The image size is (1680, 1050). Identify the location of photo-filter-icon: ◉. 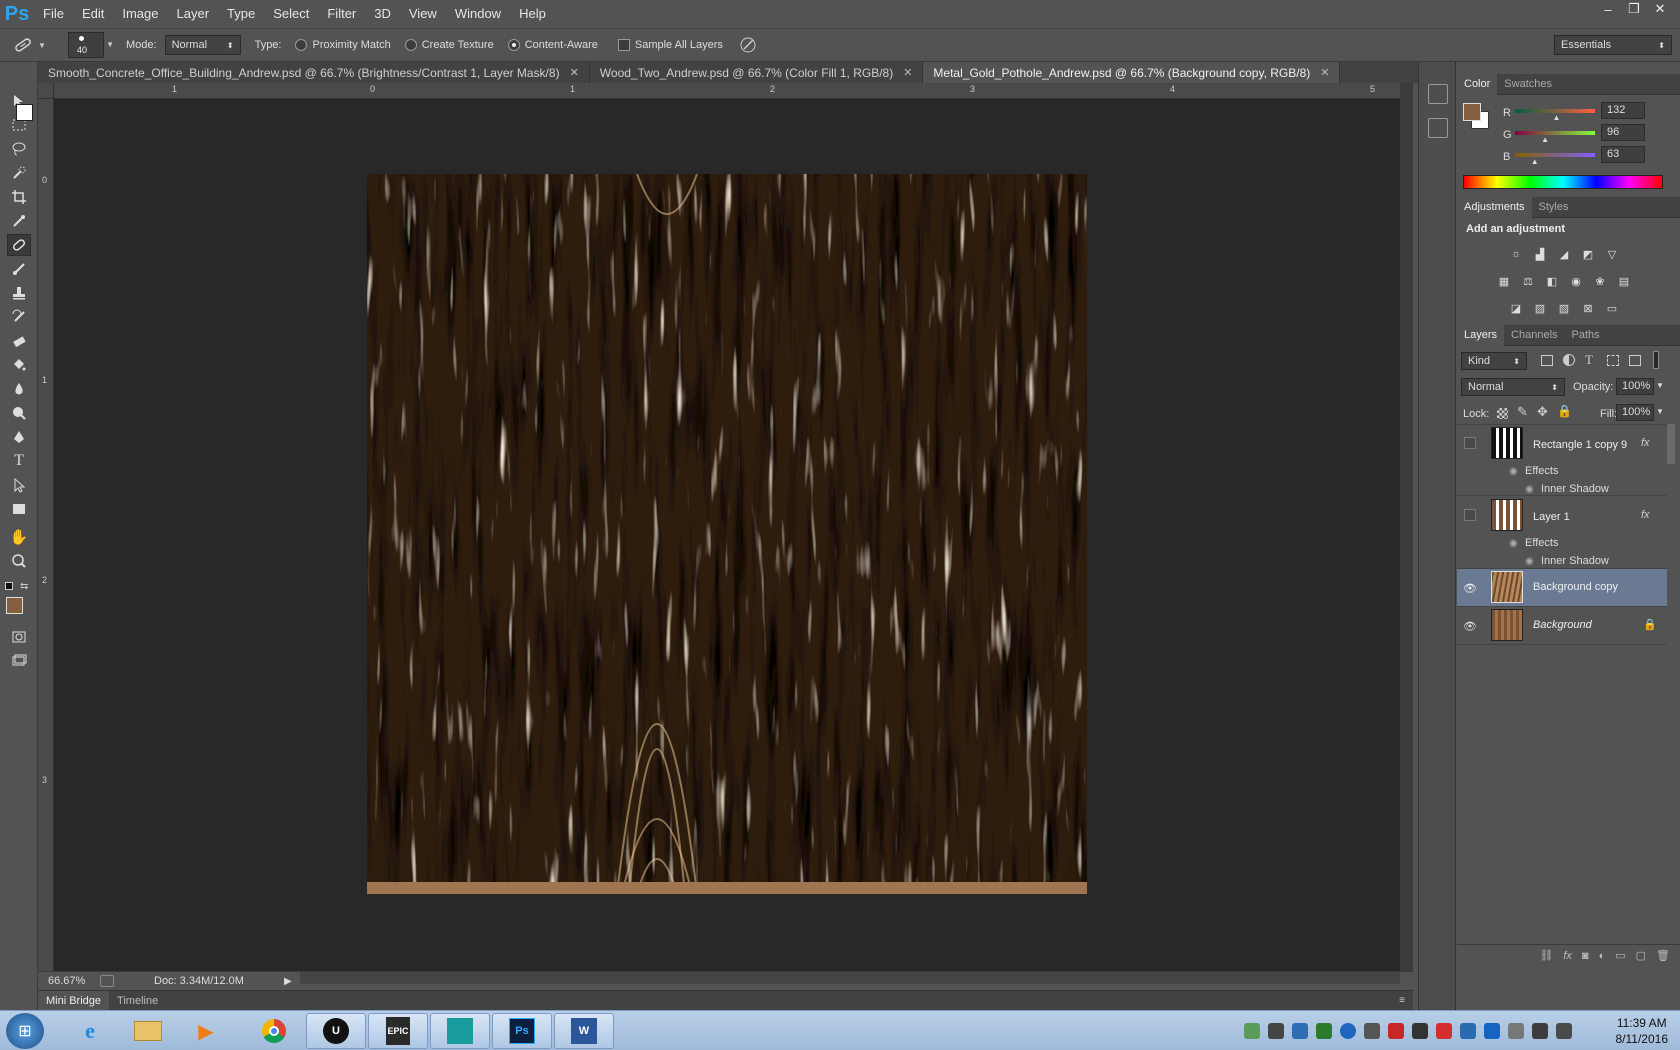
(1576, 281).